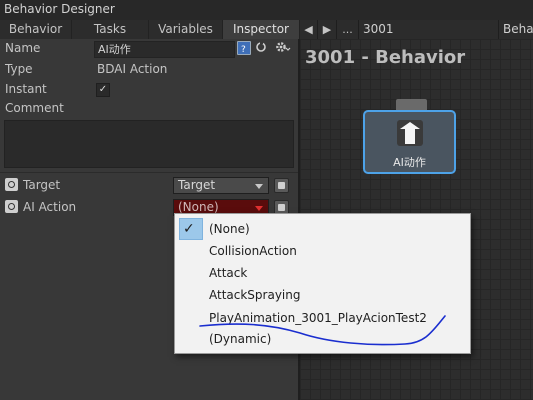  Describe the element at coordinates (23, 48) in the screenshot. I see `name-label: Name` at that location.